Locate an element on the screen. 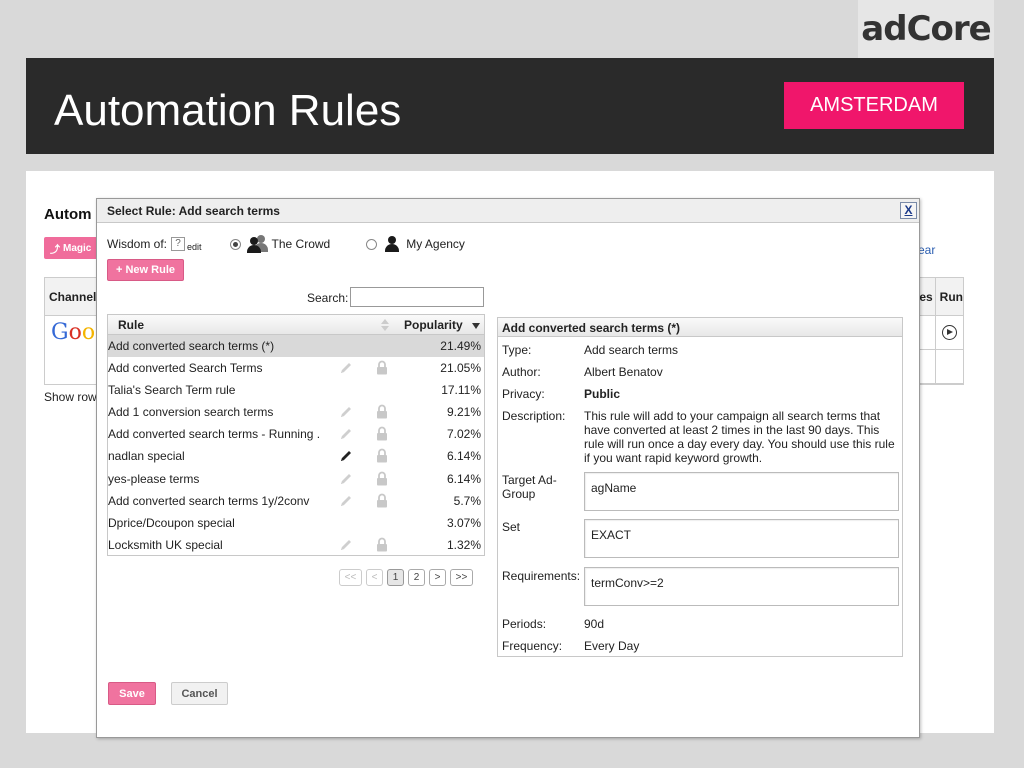  rule-name: Add 1 conversion search terms is located at coordinates (214, 412).